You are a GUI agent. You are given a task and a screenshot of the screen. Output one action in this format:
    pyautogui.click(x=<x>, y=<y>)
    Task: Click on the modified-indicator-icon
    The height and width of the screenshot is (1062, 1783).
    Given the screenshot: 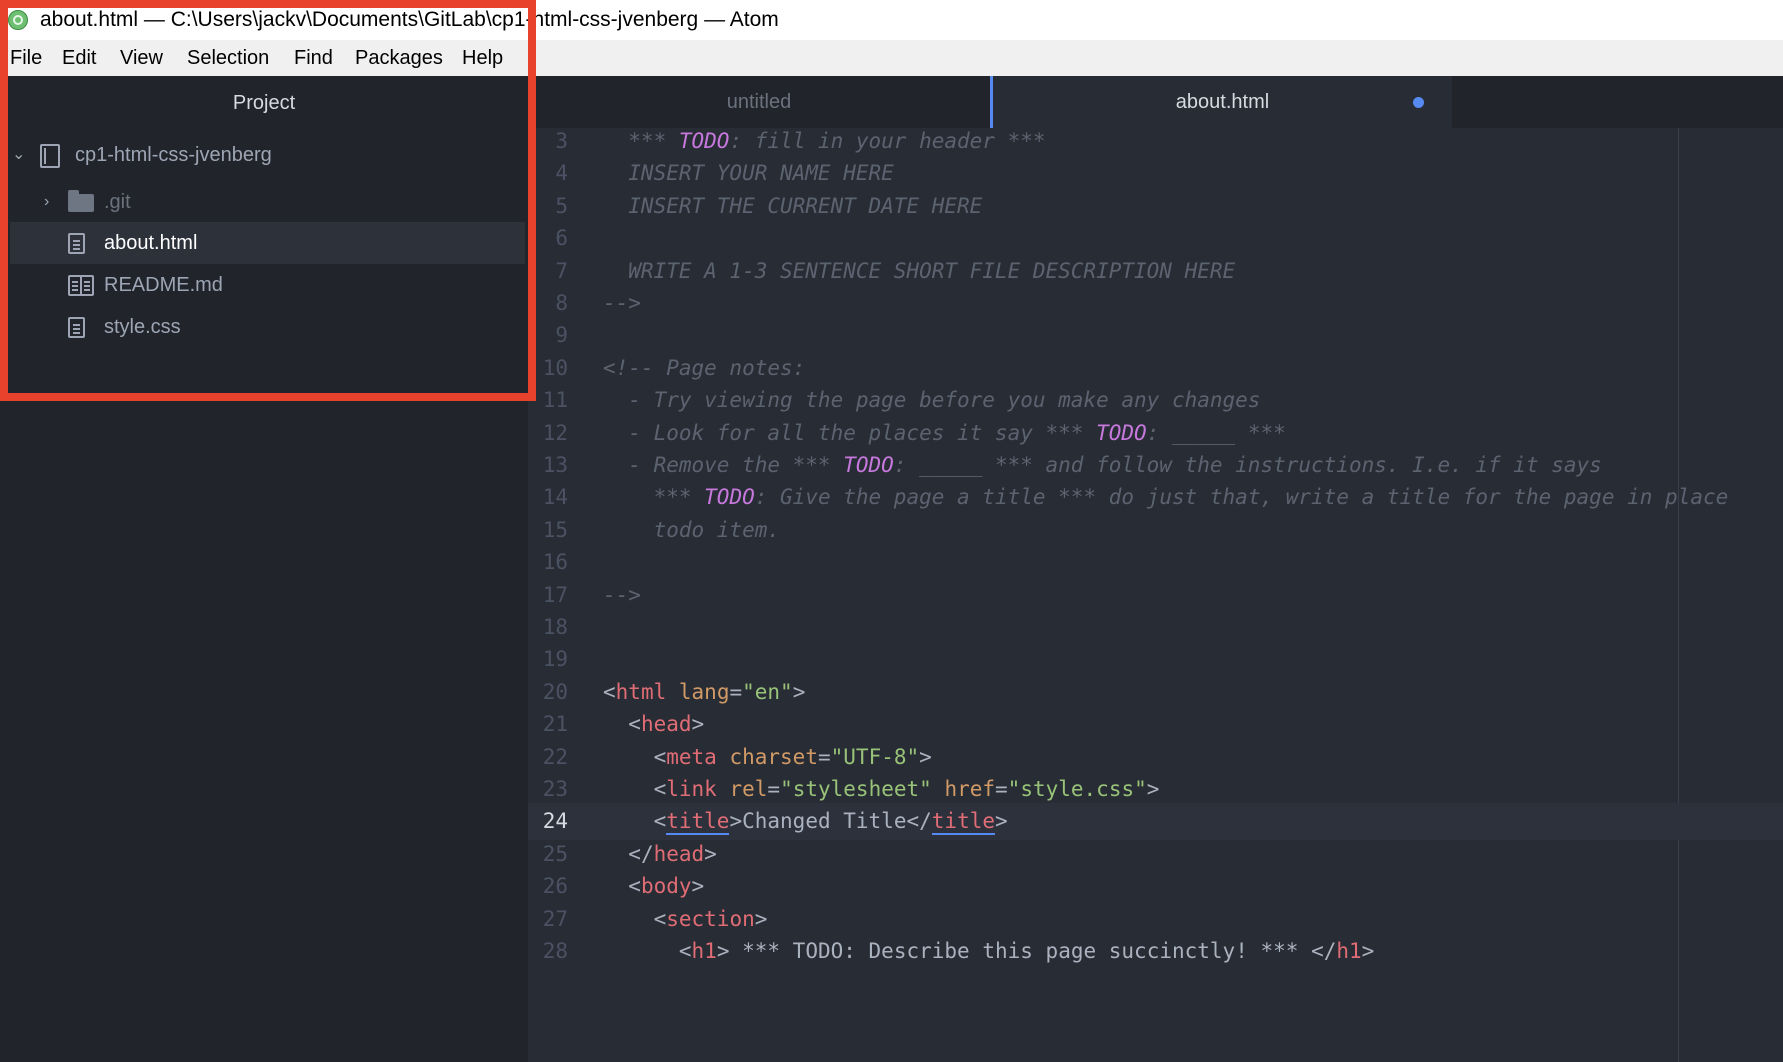 What is the action you would take?
    pyautogui.click(x=1418, y=102)
    